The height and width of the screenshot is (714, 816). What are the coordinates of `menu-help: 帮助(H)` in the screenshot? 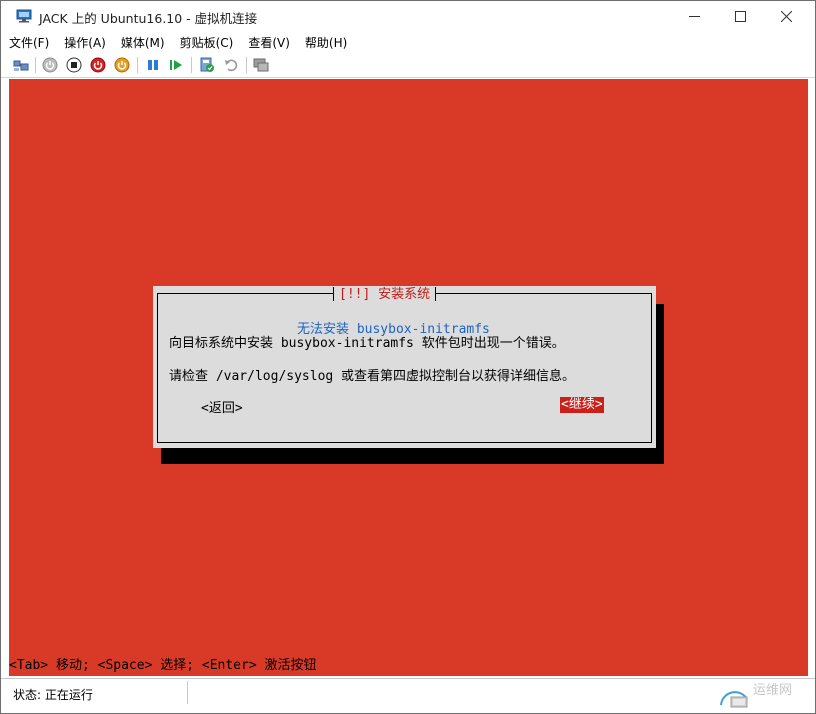 It's located at (325, 42).